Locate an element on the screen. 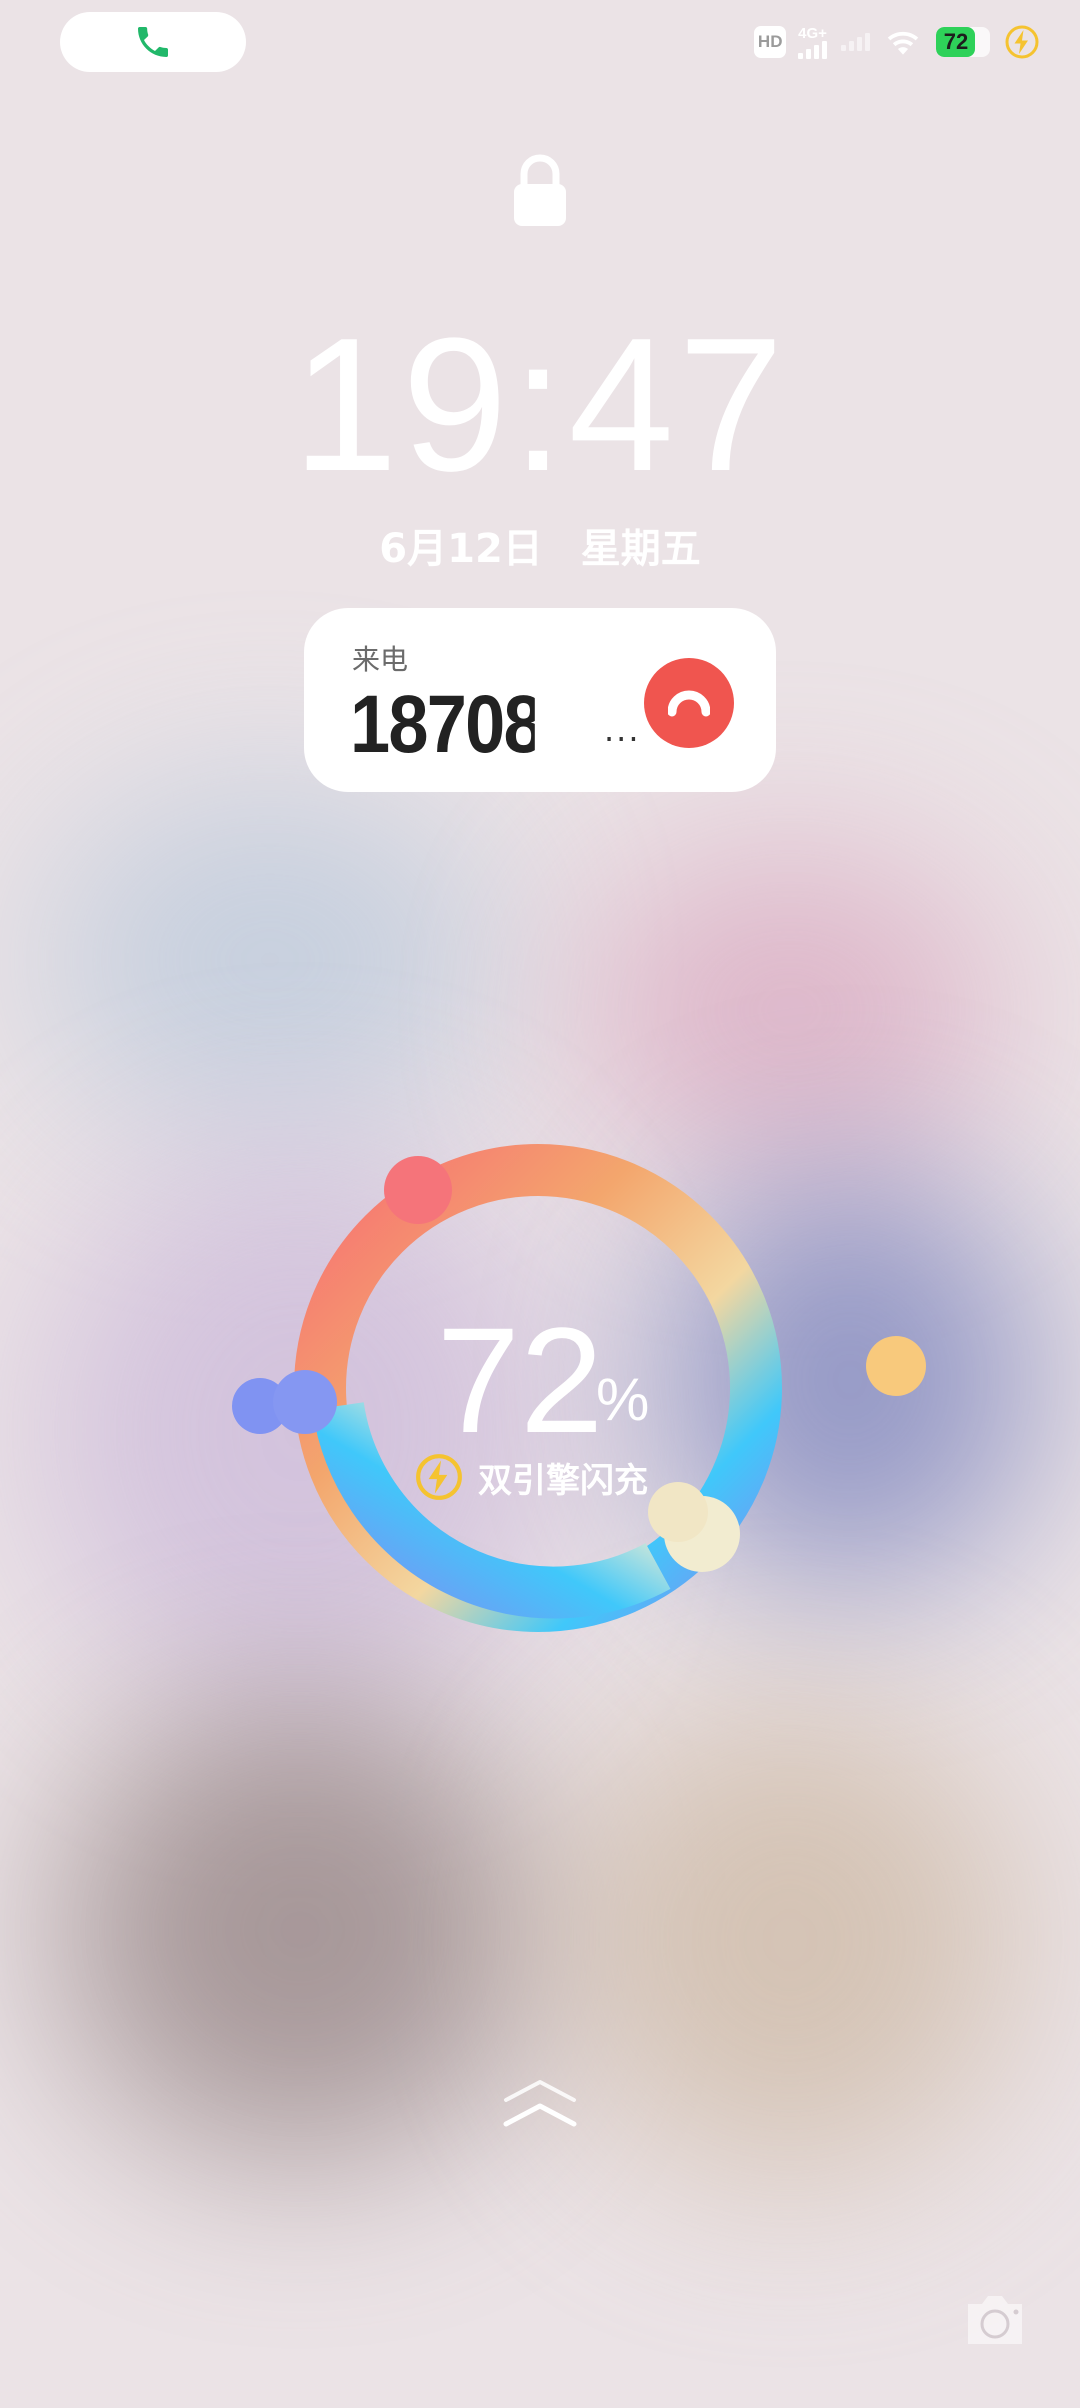 Image resolution: width=1080 pixels, height=2408 pixels. battery-level: 72 is located at coordinates (956, 41).